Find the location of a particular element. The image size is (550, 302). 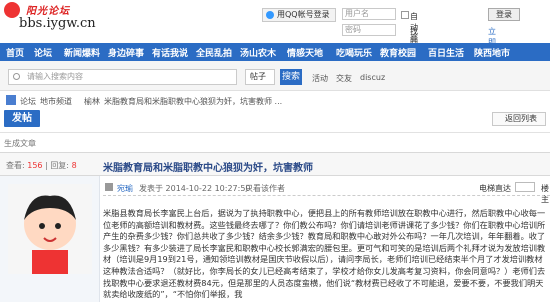

password-input: 密码 is located at coordinates (369, 30).